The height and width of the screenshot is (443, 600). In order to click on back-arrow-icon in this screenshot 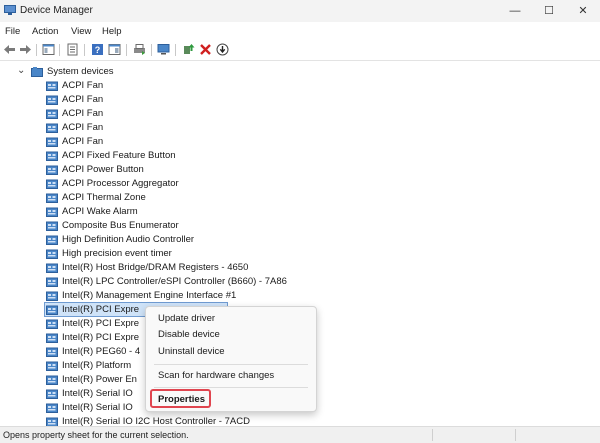, I will do `click(9, 49)`.